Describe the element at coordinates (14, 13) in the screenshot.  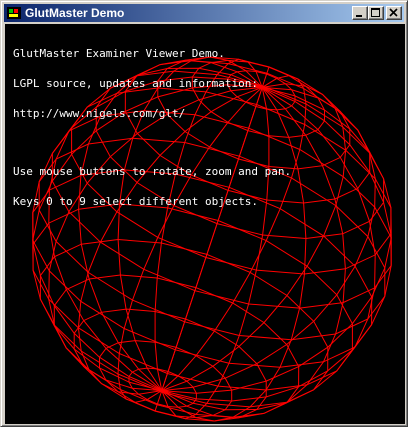
I see `glut-app-icon` at that location.